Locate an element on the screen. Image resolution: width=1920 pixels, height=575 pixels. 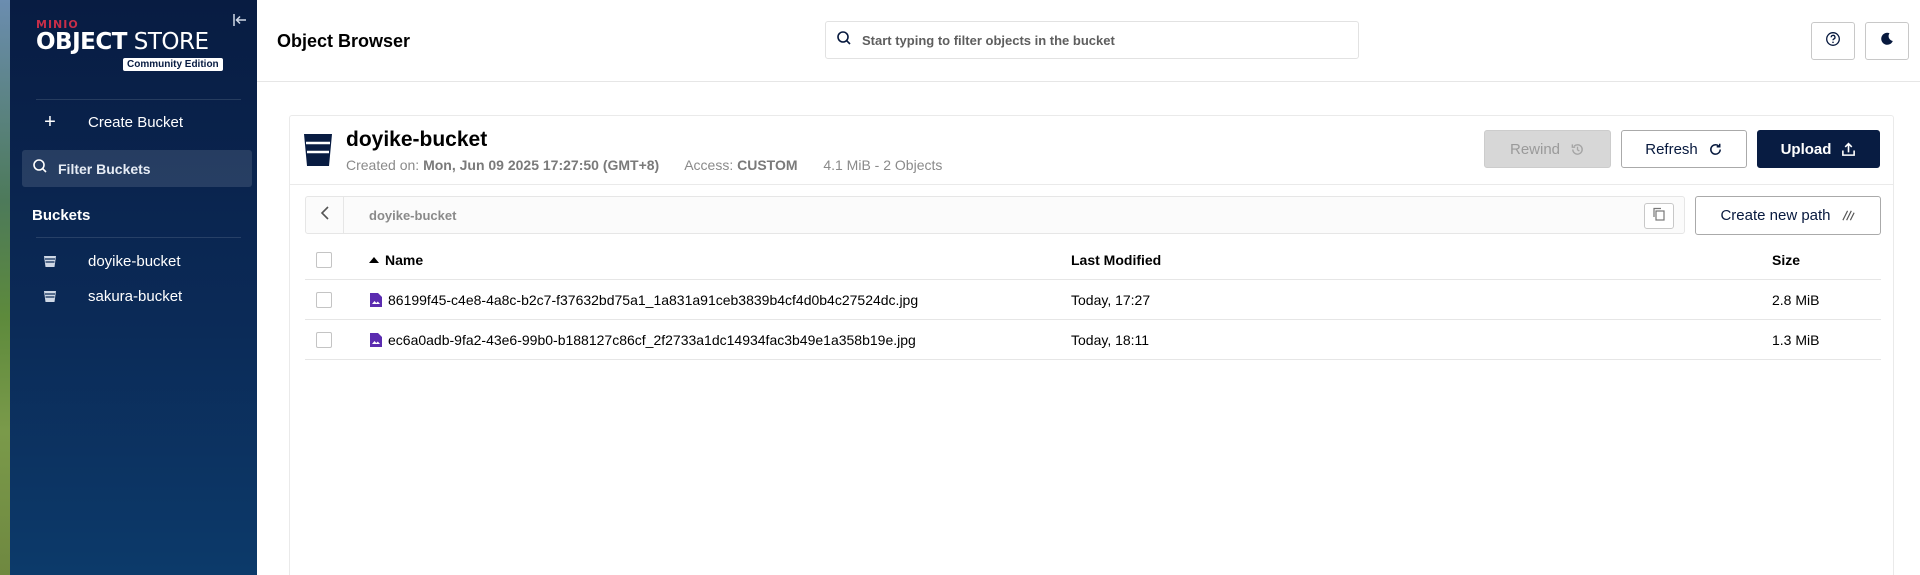
sidebar-item-sakura-bucket: sakura-bucket is located at coordinates (110, 296).